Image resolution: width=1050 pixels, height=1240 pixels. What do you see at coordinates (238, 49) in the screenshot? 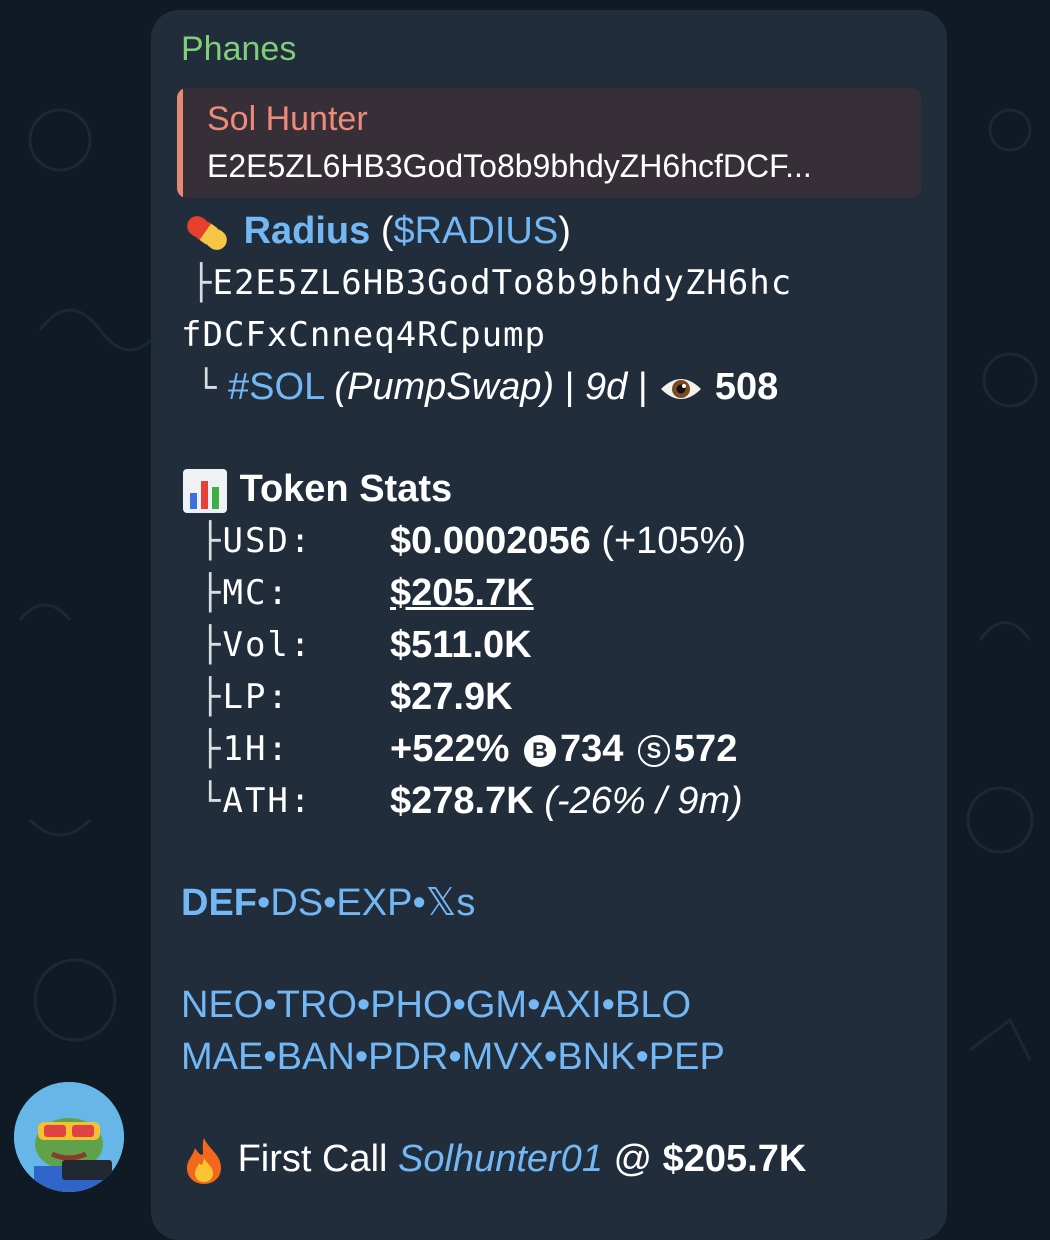
I see `sender-name: Phanes` at bounding box center [238, 49].